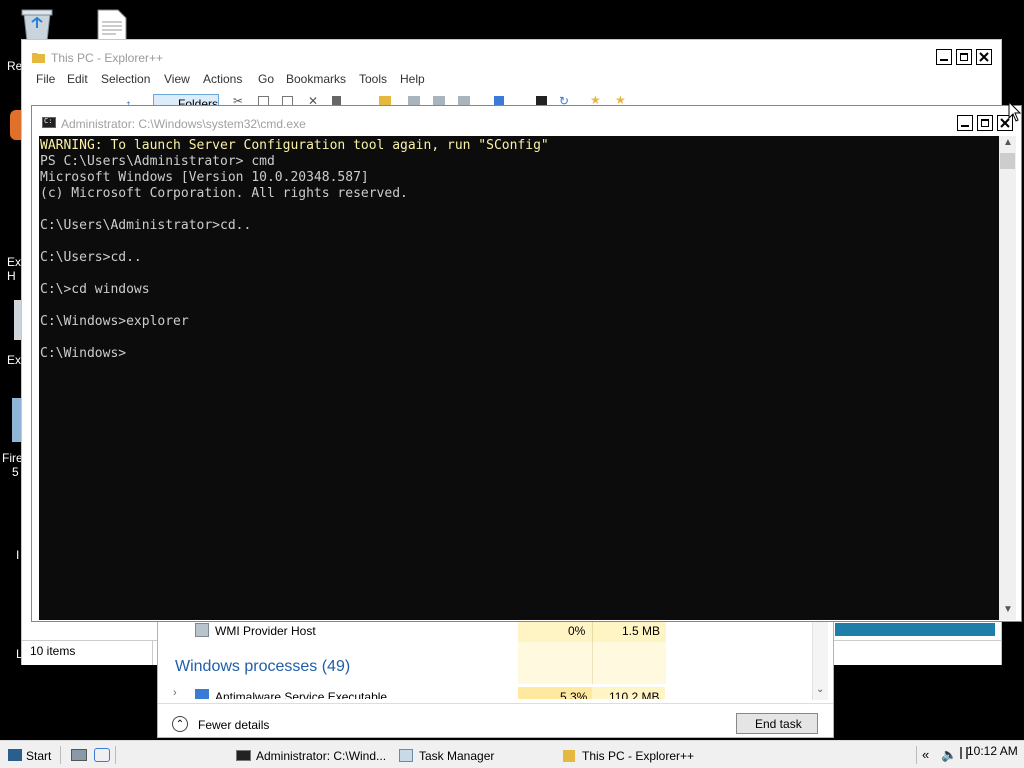 Image resolution: width=1024 pixels, height=768 pixels. What do you see at coordinates (1015, 111) in the screenshot?
I see `mouse-cursor-icon` at bounding box center [1015, 111].